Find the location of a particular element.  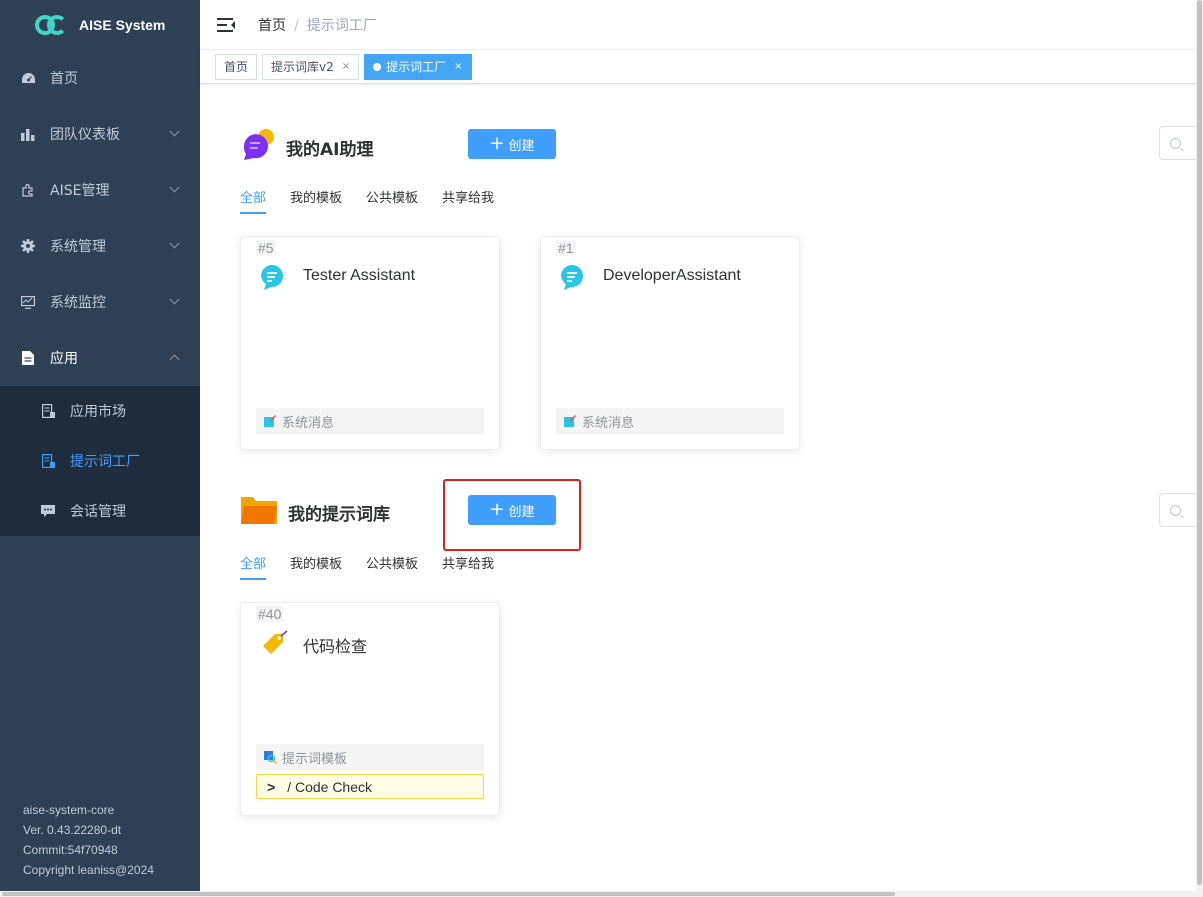

navbar: 首页 / 提示词工厂 is located at coordinates (698, 25).